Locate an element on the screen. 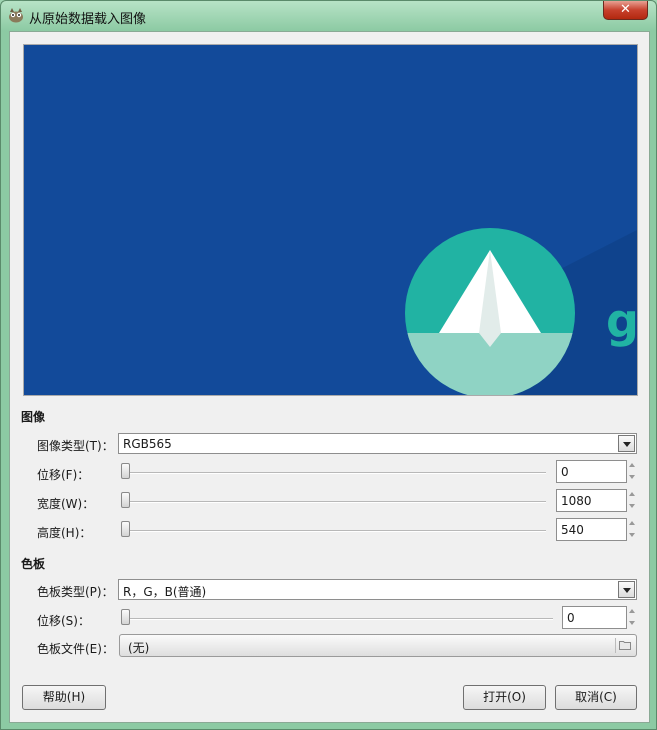 Image resolution: width=657 pixels, height=730 pixels. offset-slider-track is located at coordinates (333, 473).